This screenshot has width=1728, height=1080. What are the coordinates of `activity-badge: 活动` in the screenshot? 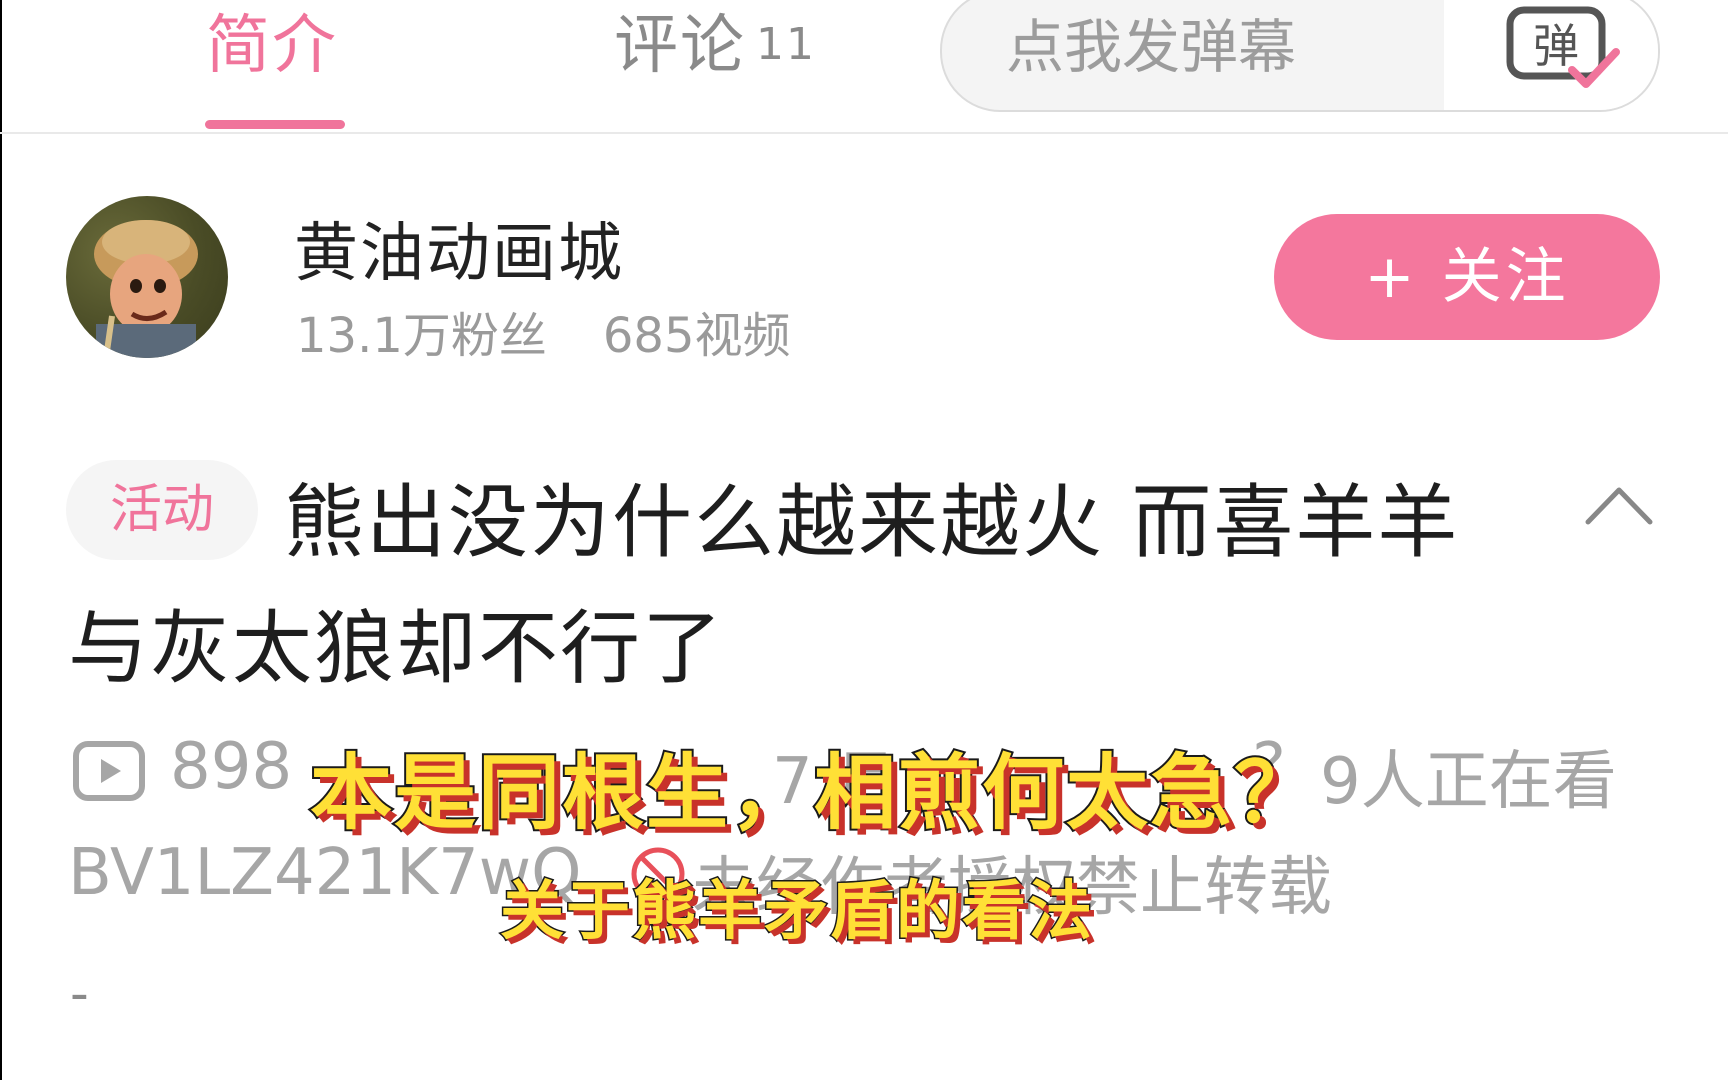 It's located at (162, 510).